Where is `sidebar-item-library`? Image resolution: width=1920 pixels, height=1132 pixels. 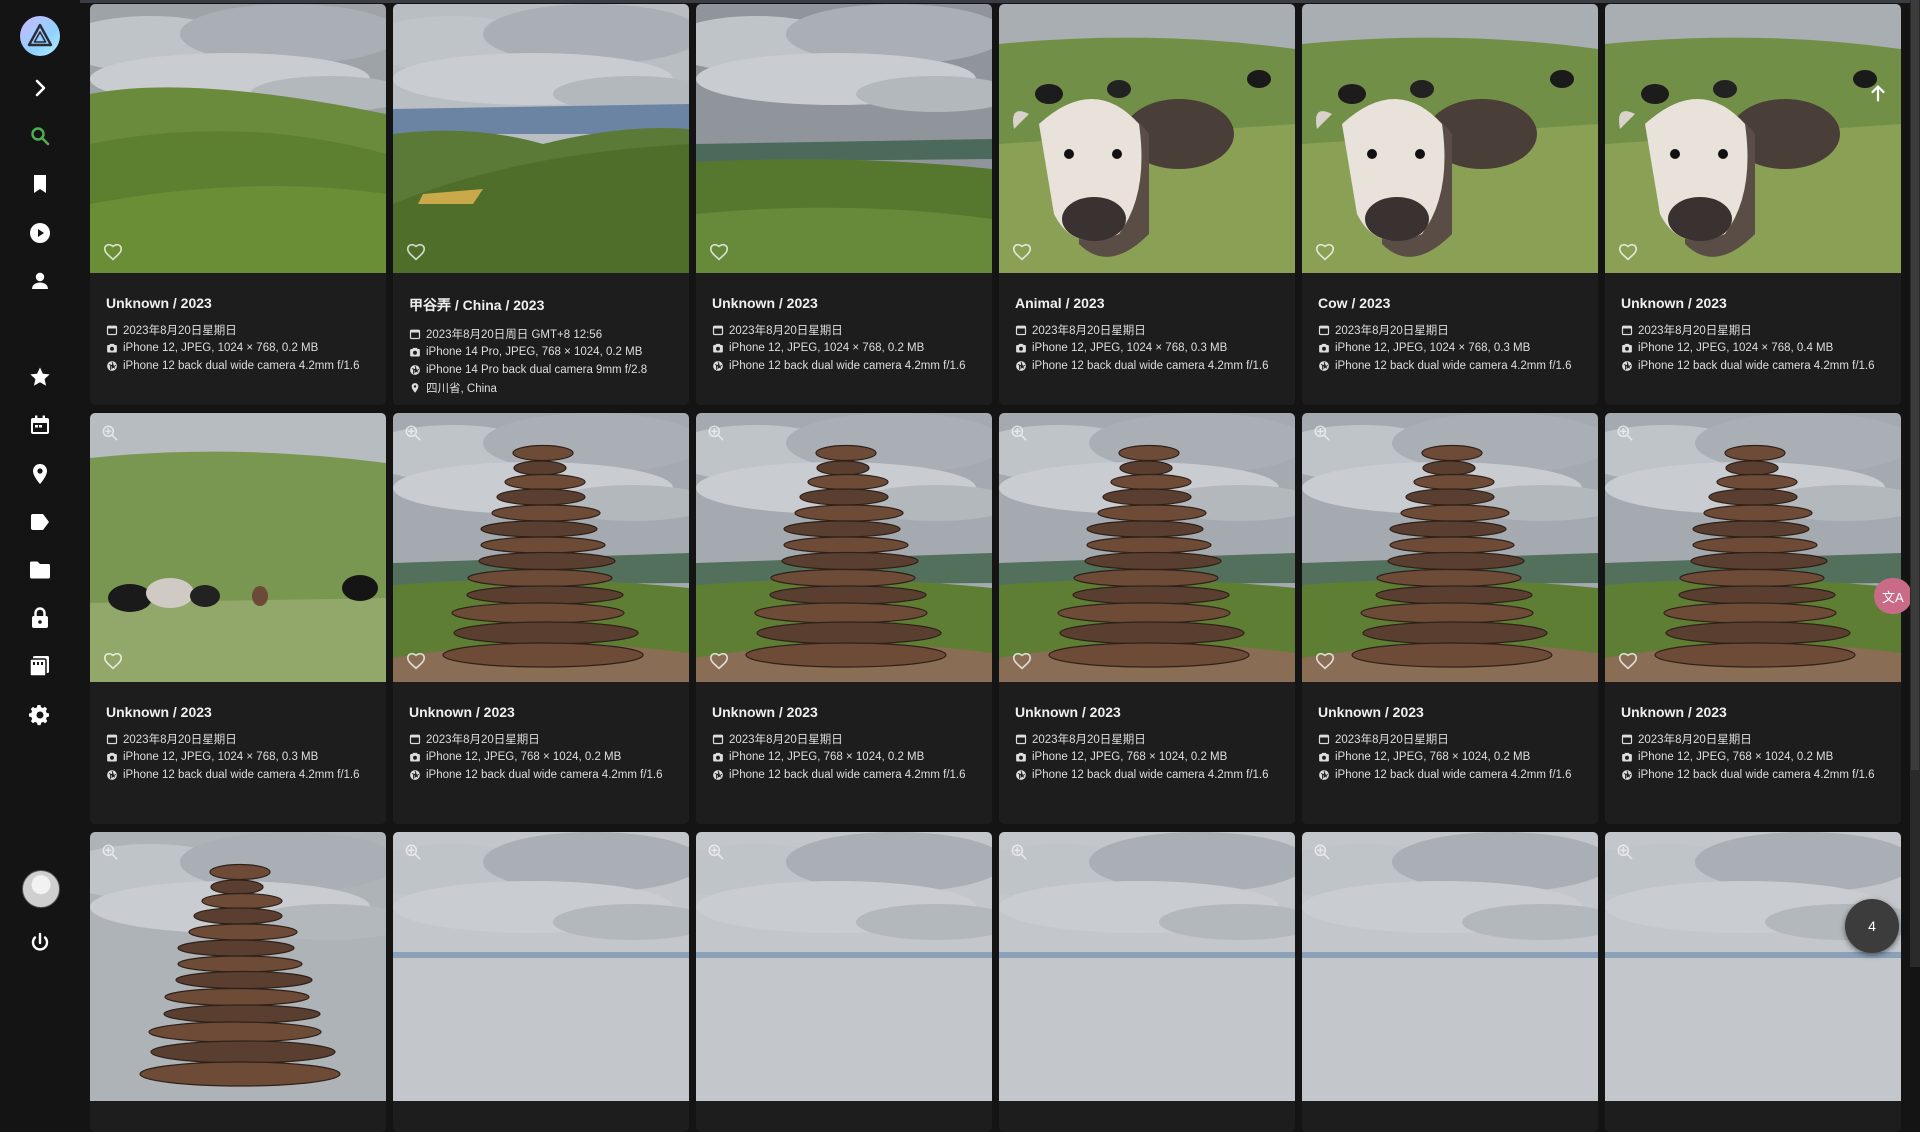
sidebar-item-library is located at coordinates (40, 666).